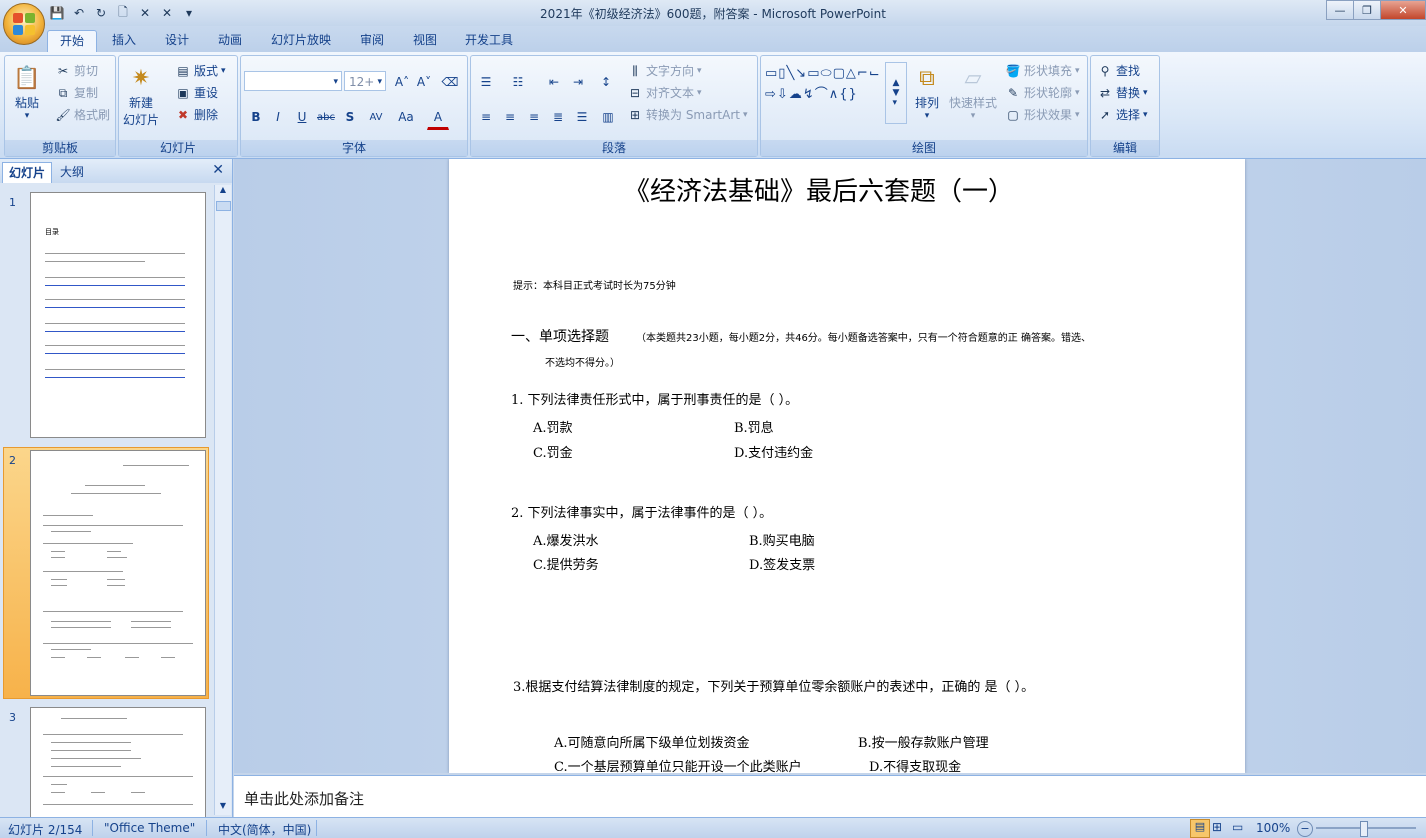  What do you see at coordinates (923, 741) in the screenshot?
I see `q3-option-b: B.按一般存款账户管理` at bounding box center [923, 741].